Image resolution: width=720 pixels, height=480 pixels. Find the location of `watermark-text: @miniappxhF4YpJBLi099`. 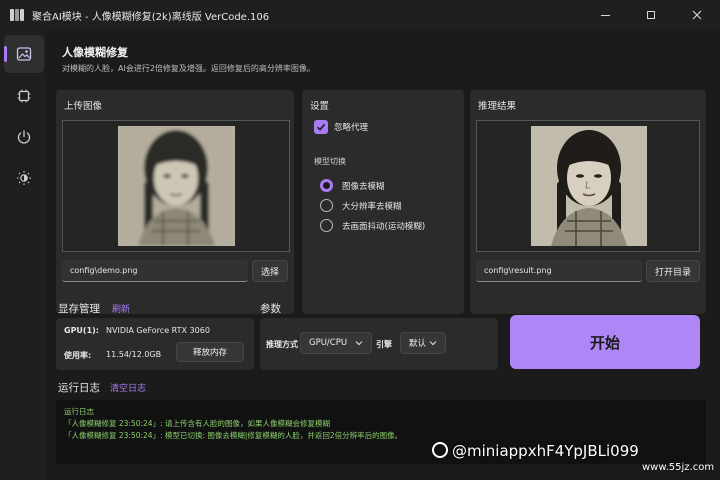

watermark-text: @miniappxhF4YpJBLi099 is located at coordinates (535, 451).